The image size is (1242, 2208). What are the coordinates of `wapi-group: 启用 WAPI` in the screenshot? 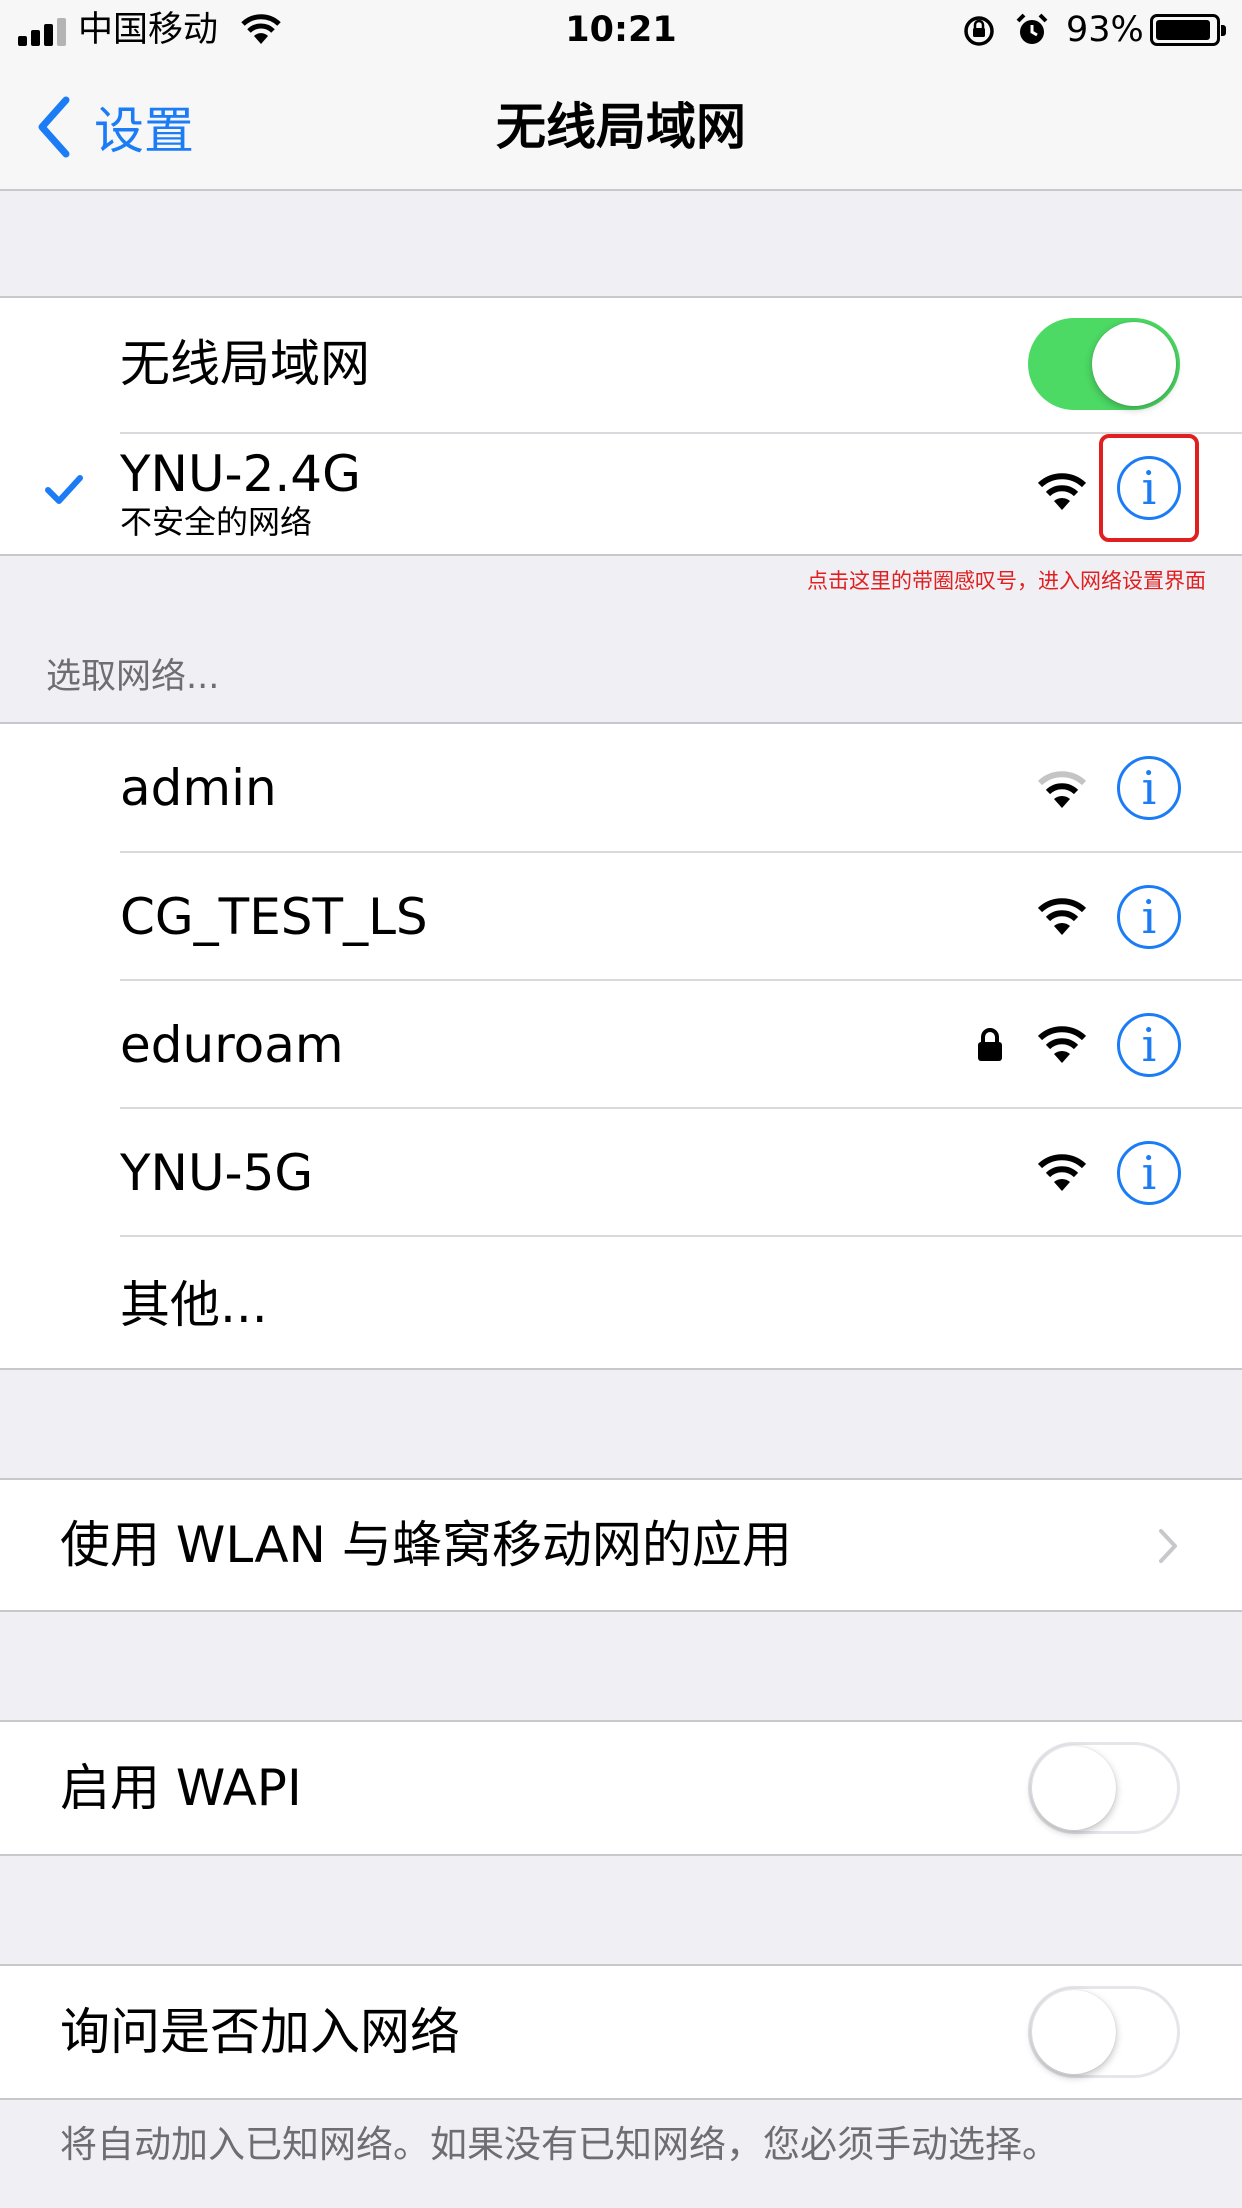 It's located at (621, 1788).